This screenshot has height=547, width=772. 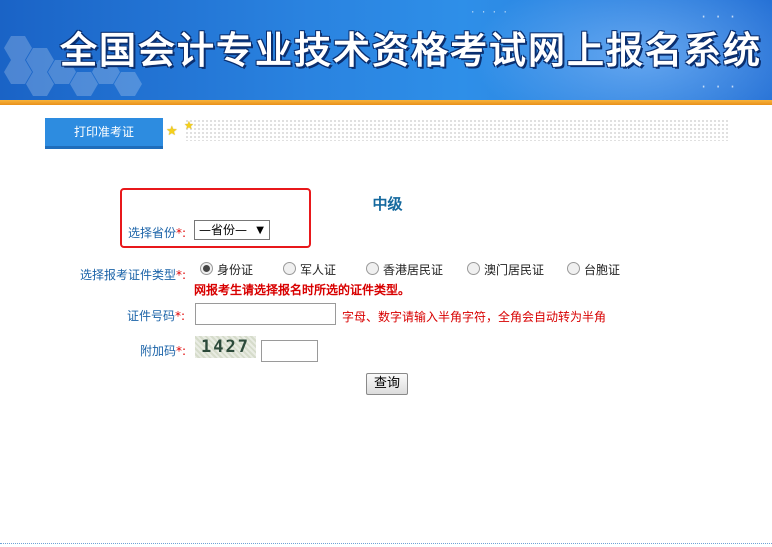 What do you see at coordinates (404, 269) in the screenshot?
I see `radio-hongkong-card: 香港居民证` at bounding box center [404, 269].